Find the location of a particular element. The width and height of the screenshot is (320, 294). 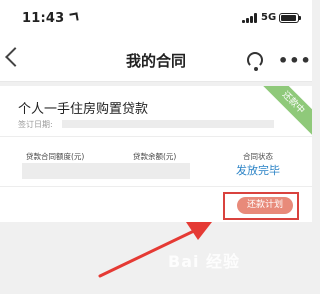

amount-values-redacted is located at coordinates (106, 171).